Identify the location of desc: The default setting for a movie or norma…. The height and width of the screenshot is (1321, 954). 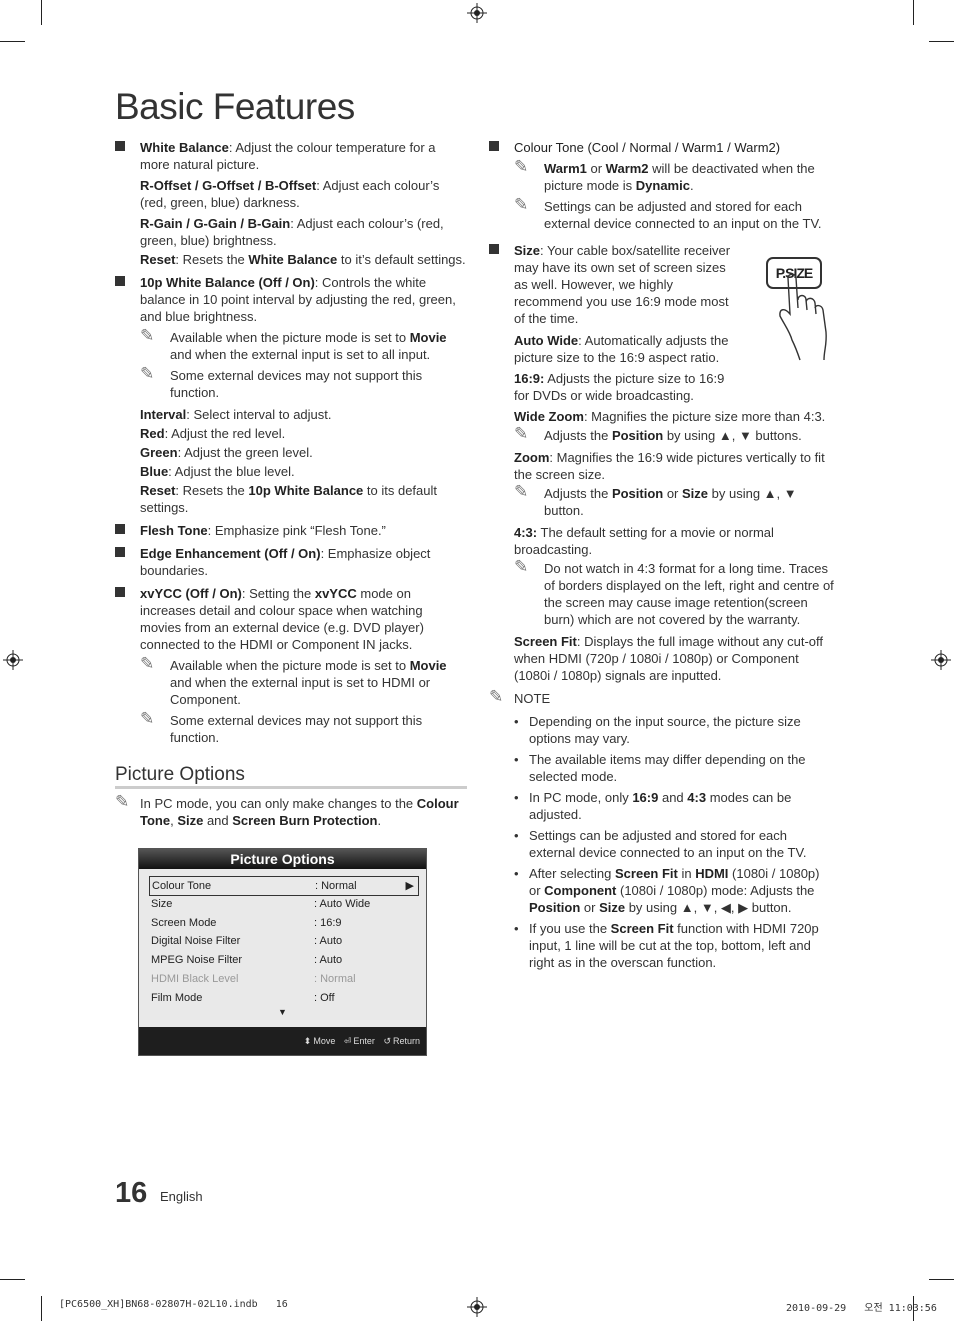
(644, 541).